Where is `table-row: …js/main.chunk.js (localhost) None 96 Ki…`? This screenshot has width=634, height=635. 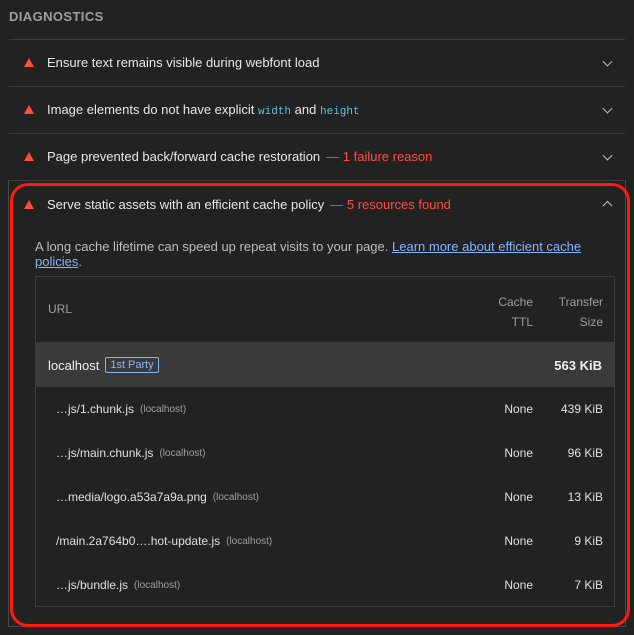 table-row: …js/main.chunk.js (localhost) None 96 Ki… is located at coordinates (325, 453).